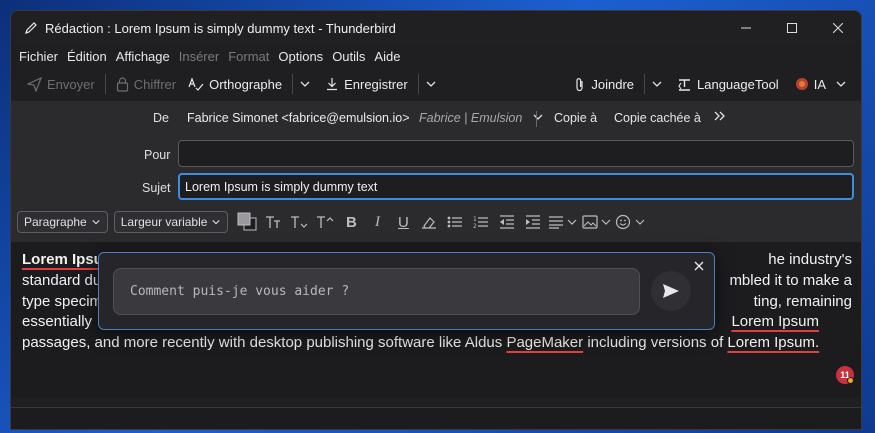 The image size is (875, 433). Describe the element at coordinates (143, 56) in the screenshot. I see `menu-affichage: Affichage` at that location.